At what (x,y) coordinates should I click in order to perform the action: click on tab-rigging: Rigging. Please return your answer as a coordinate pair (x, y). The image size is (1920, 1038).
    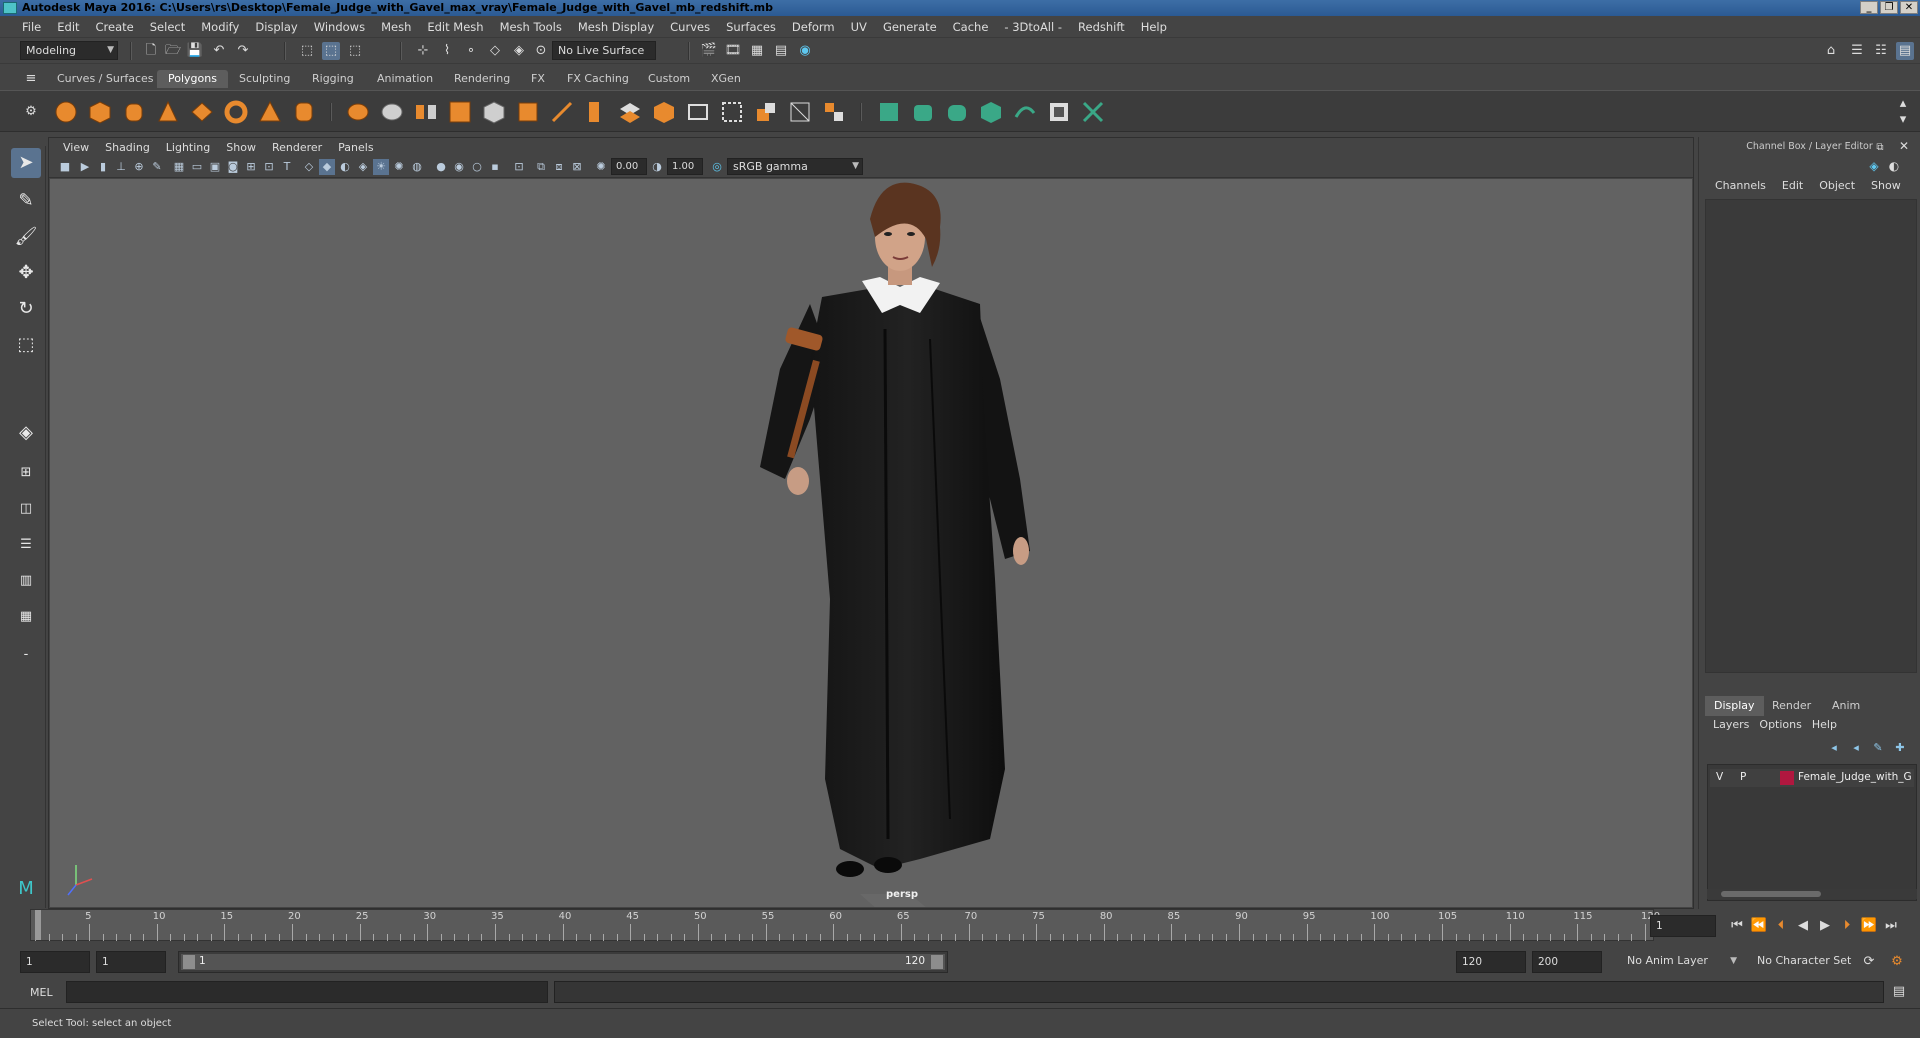
    Looking at the image, I should click on (333, 79).